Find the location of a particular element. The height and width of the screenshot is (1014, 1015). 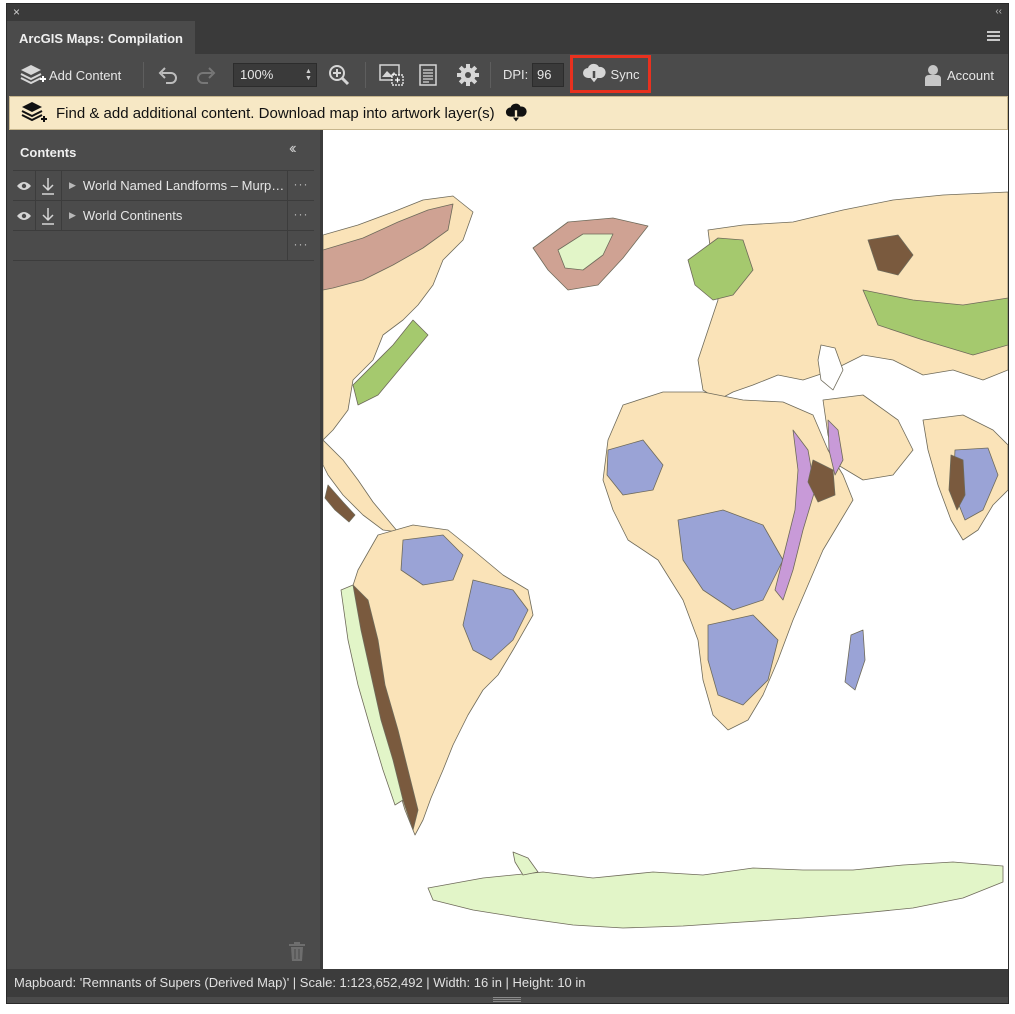

landmass-antarctica-peninsula is located at coordinates (525, 863).